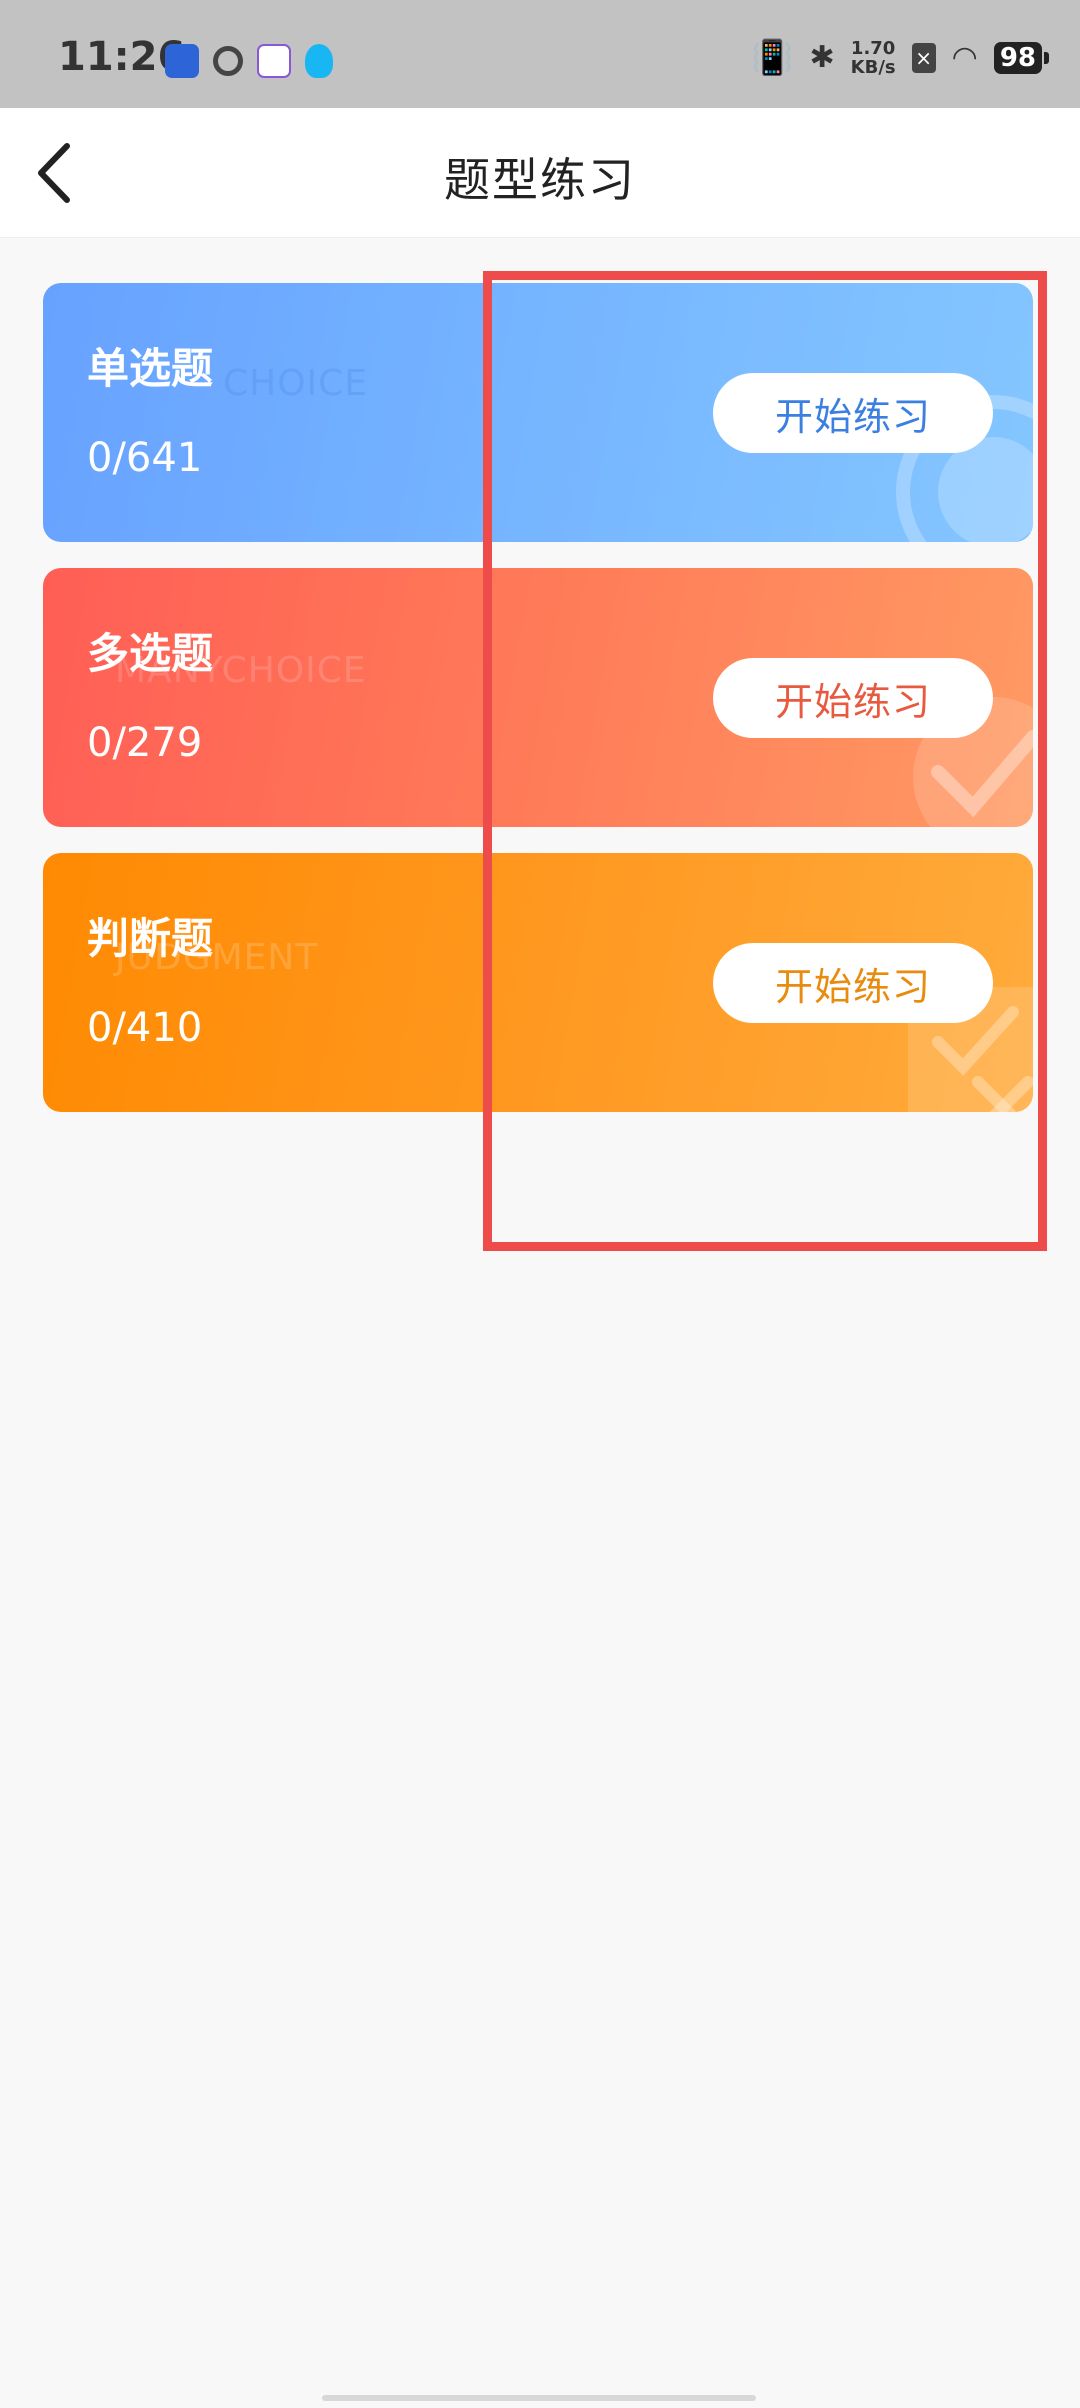 Image resolution: width=1080 pixels, height=2408 pixels. Describe the element at coordinates (145, 743) in the screenshot. I see `progress-count: 0/279` at that location.